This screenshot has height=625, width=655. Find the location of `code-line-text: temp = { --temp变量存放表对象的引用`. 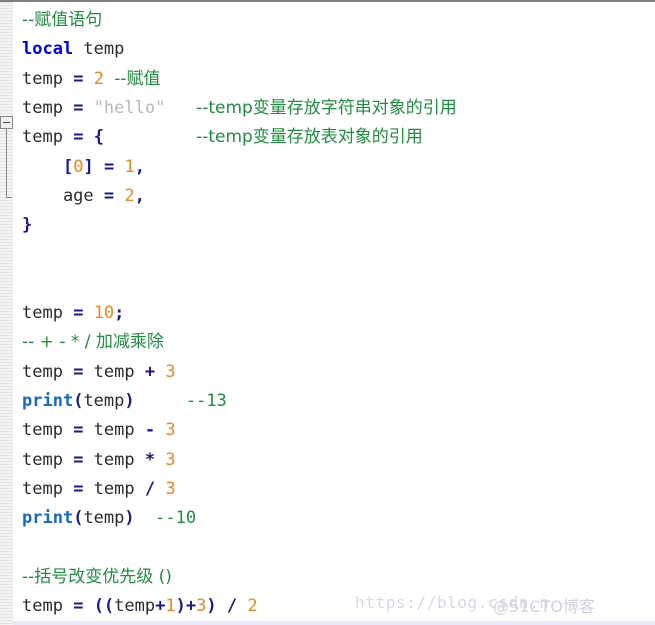

code-line-text: temp = { --temp变量存放表对象的引用 is located at coordinates (218, 137).